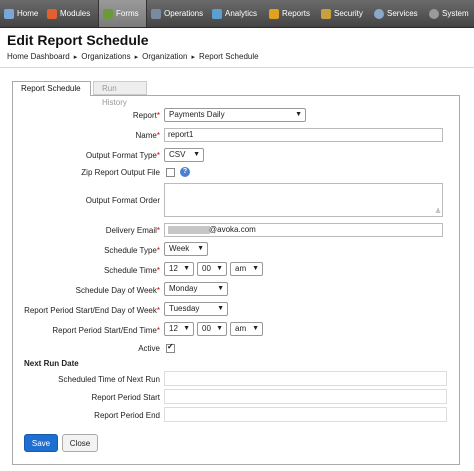 Image resolution: width=474 pixels, height=471 pixels. Describe the element at coordinates (232, 229) in the screenshot. I see `delivery-email-value: @avoka.com` at that location.